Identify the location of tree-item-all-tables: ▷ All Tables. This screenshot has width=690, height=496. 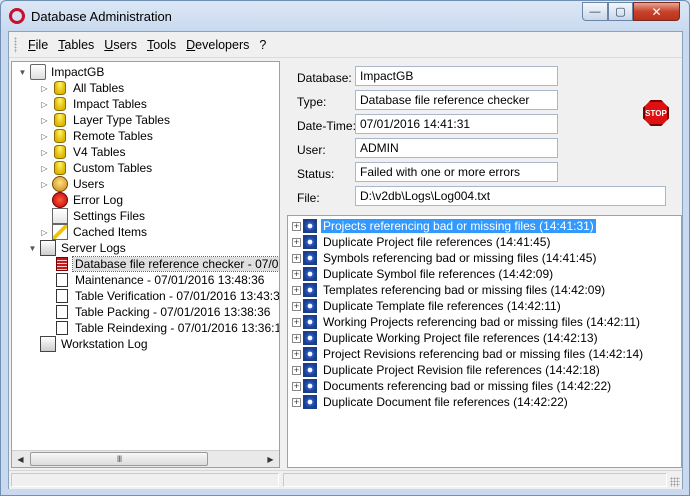
(83, 88).